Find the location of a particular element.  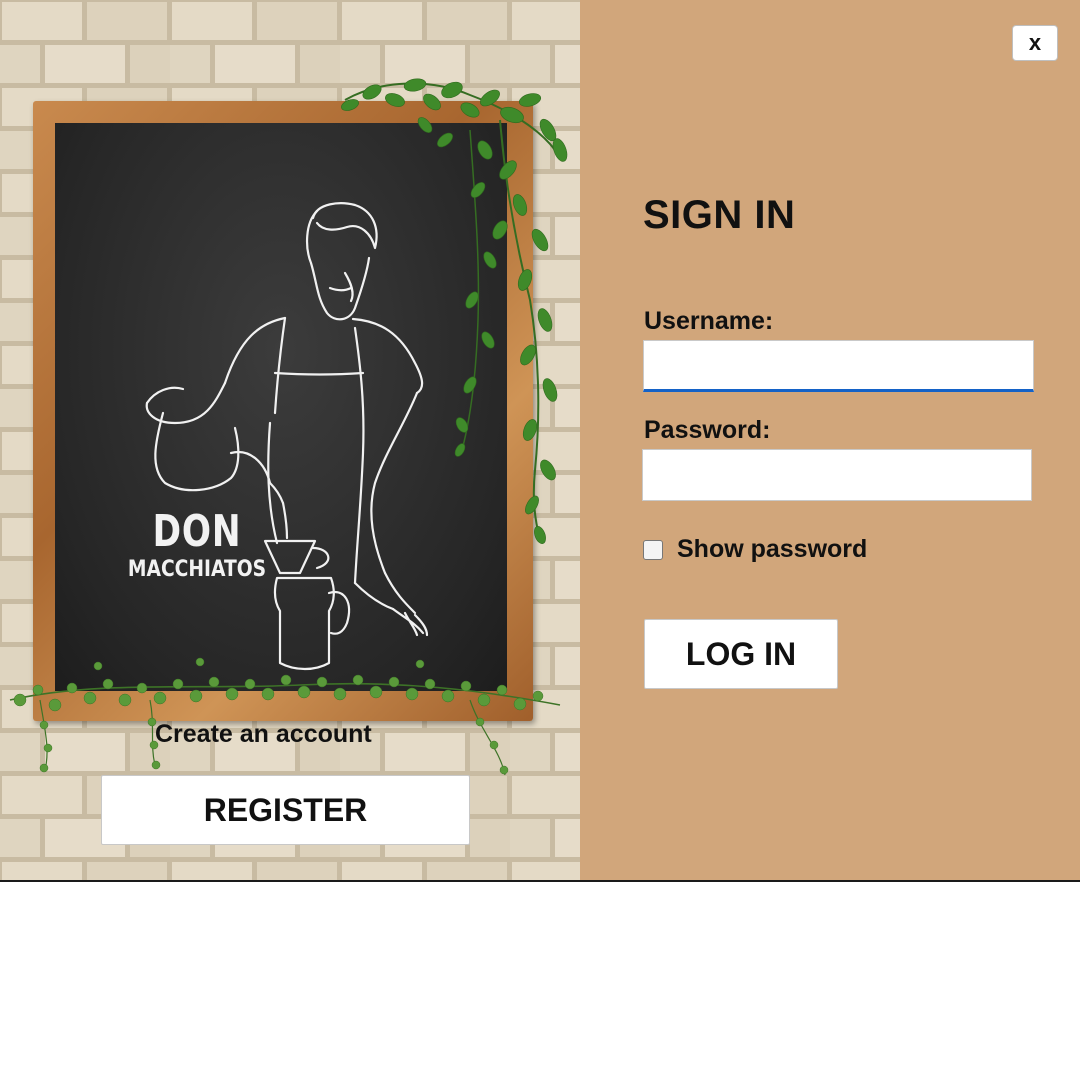

username-label: Username: is located at coordinates (709, 321).